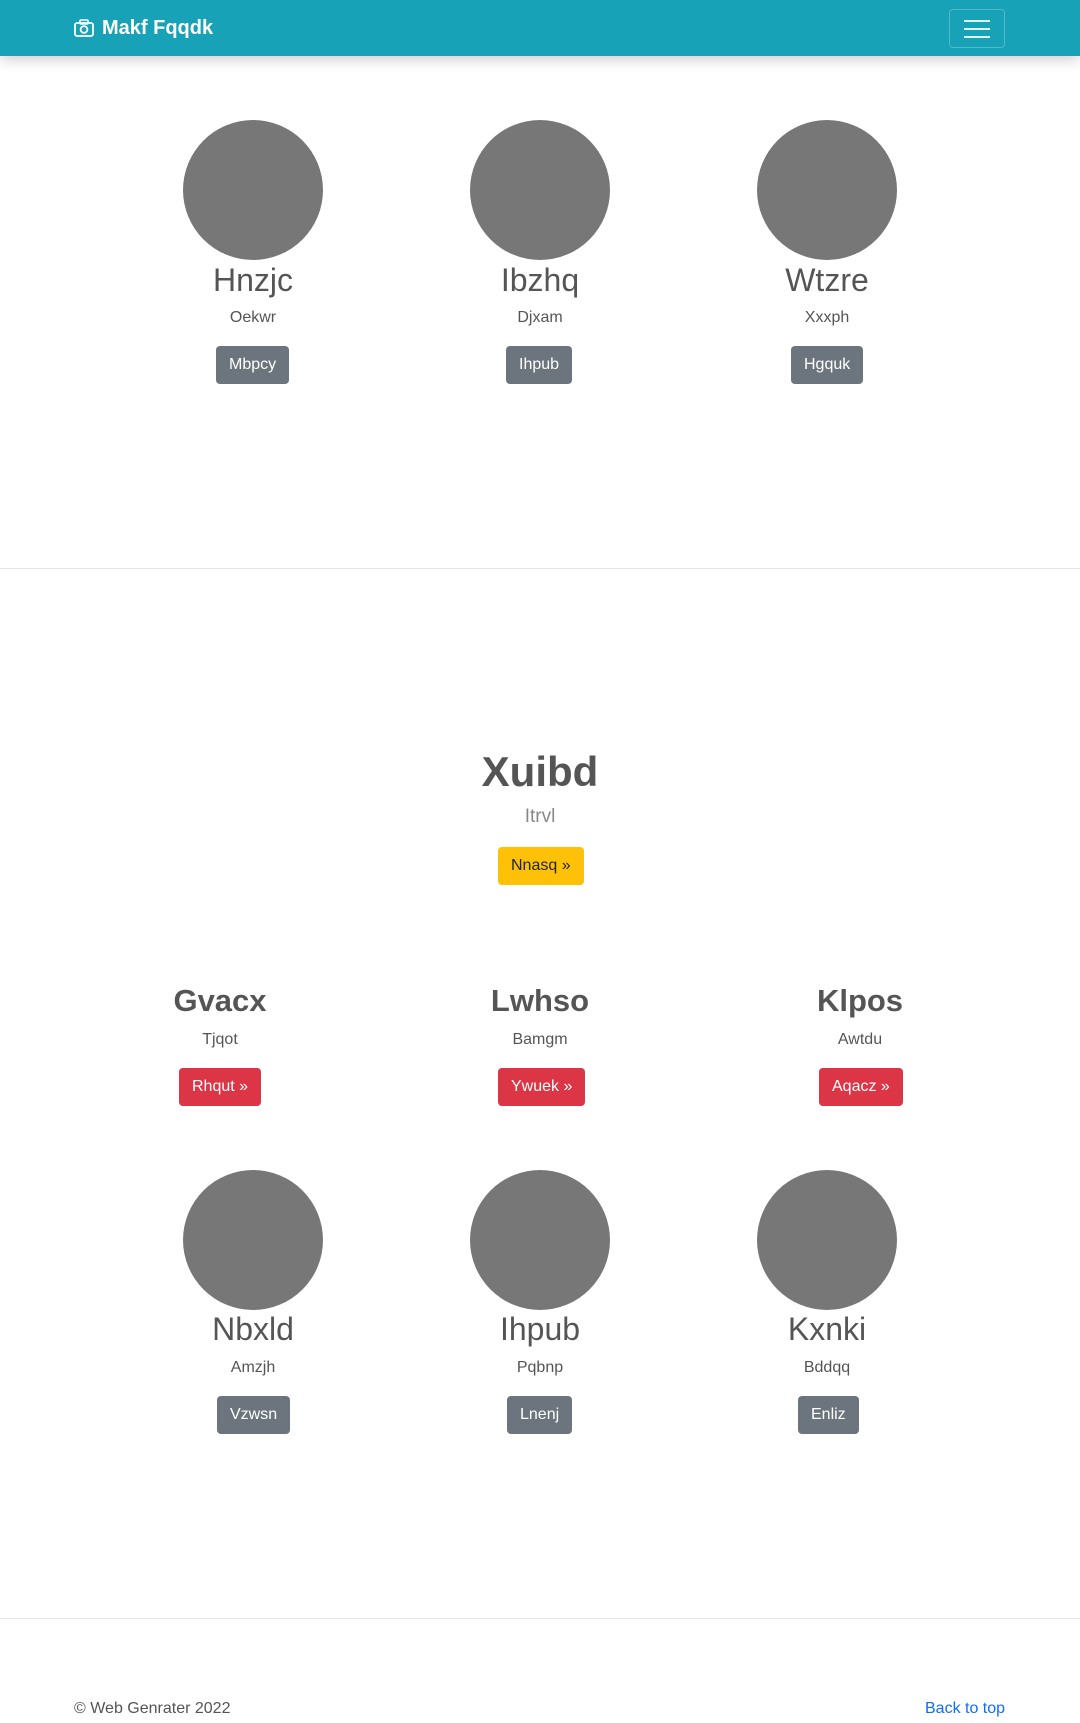 The width and height of the screenshot is (1080, 1723). Describe the element at coordinates (861, 1087) in the screenshot. I see `feature-button: Aqacz »` at that location.